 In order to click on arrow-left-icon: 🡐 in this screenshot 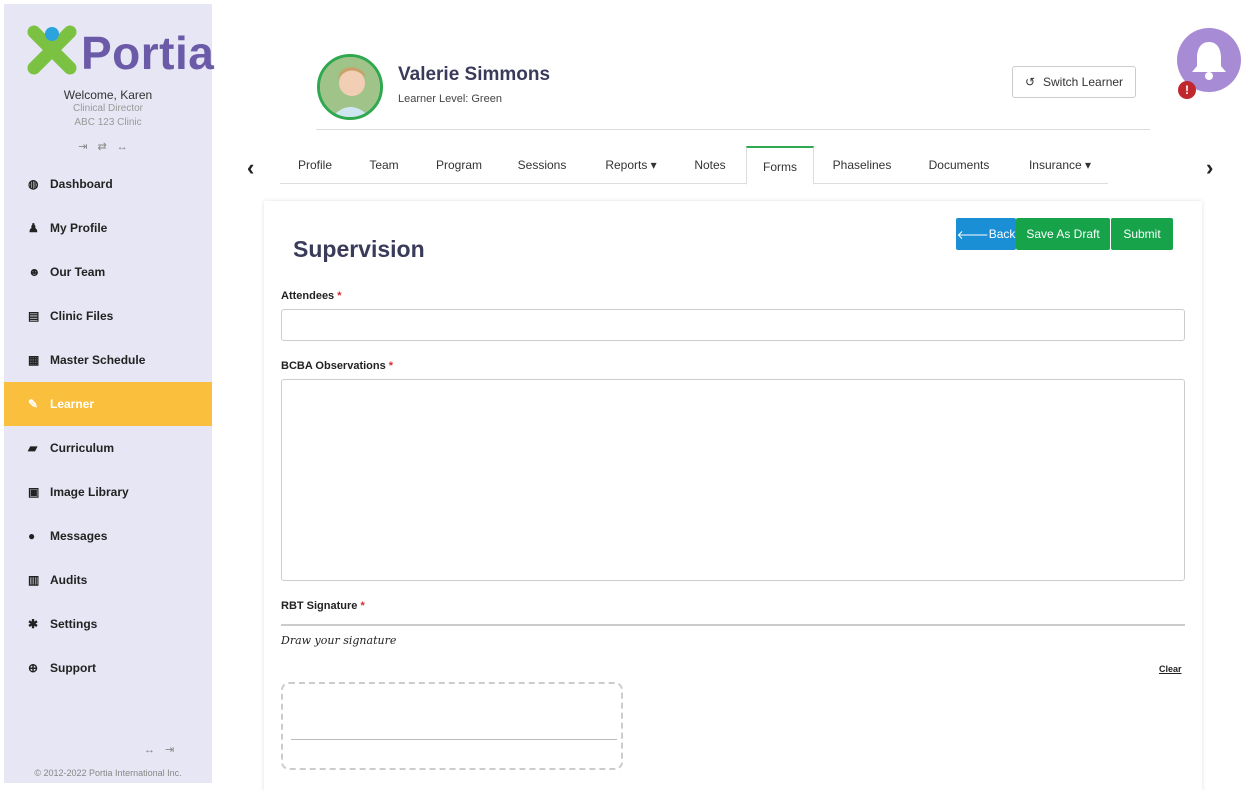, I will do `click(972, 234)`.